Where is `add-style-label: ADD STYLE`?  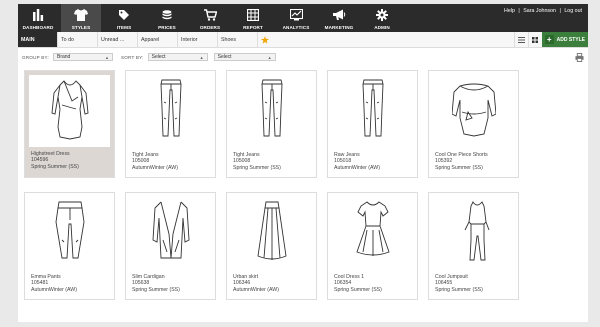 add-style-label: ADD STYLE is located at coordinates (570, 39).